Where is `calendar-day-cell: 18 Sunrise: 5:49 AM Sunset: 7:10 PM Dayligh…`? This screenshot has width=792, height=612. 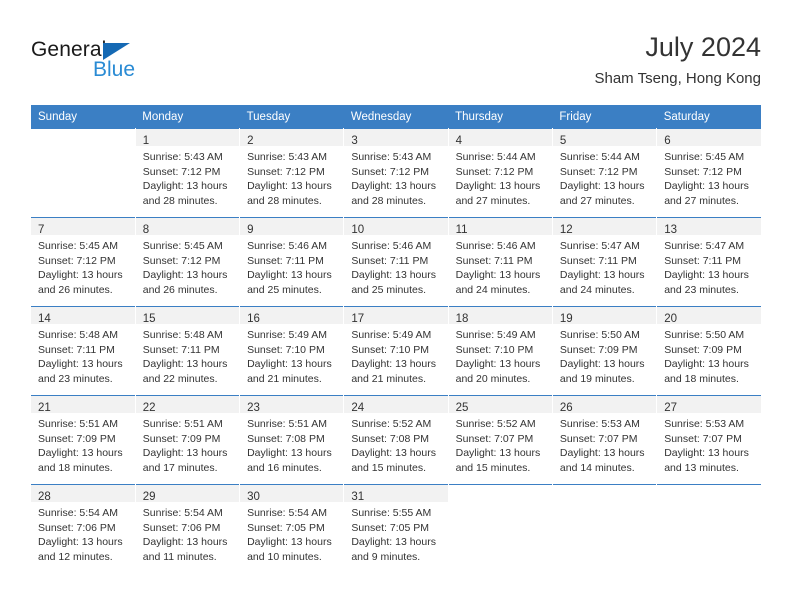
calendar-day-cell: 18 Sunrise: 5:49 AM Sunset: 7:10 PM Dayligh… is located at coordinates (500, 351).